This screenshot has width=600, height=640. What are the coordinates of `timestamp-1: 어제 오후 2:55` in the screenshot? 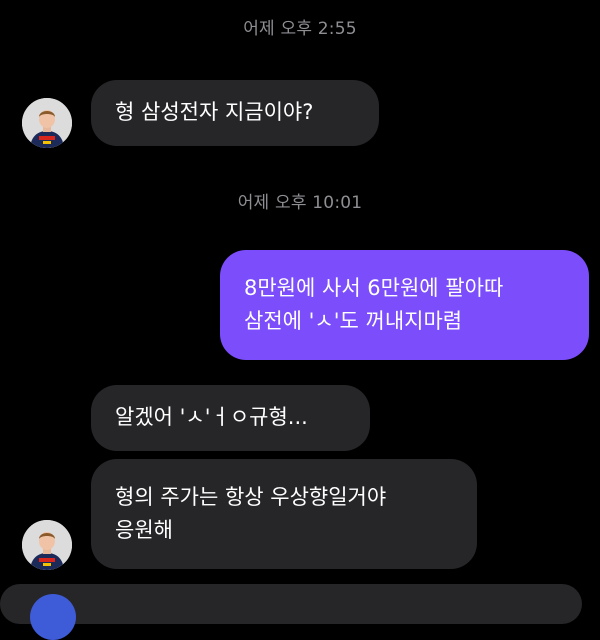 It's located at (300, 29).